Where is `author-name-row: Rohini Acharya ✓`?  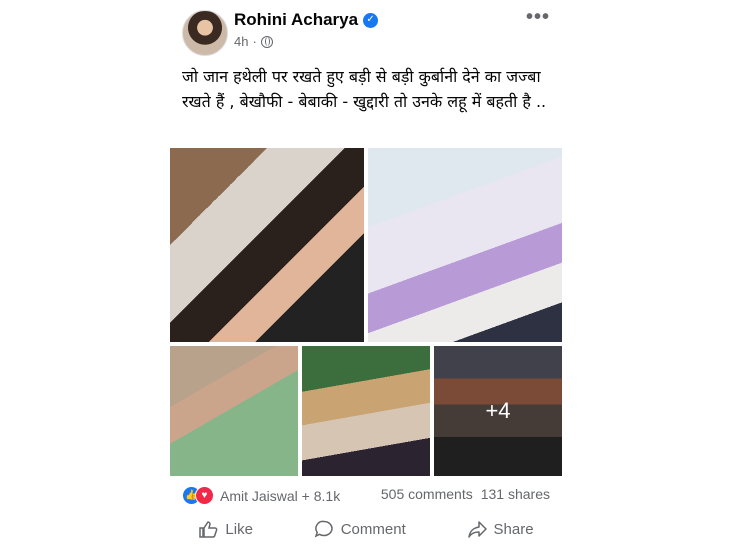 author-name-row: Rohini Acharya ✓ is located at coordinates (306, 20).